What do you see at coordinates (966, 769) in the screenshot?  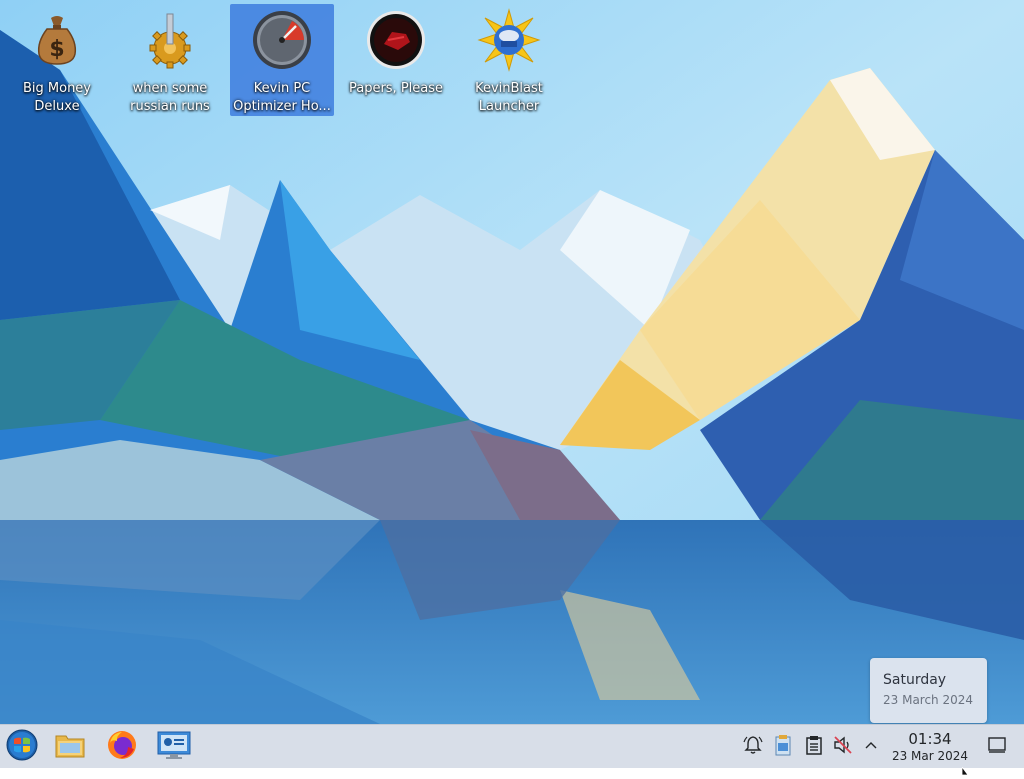 I see `mouse-pointer-icon` at bounding box center [966, 769].